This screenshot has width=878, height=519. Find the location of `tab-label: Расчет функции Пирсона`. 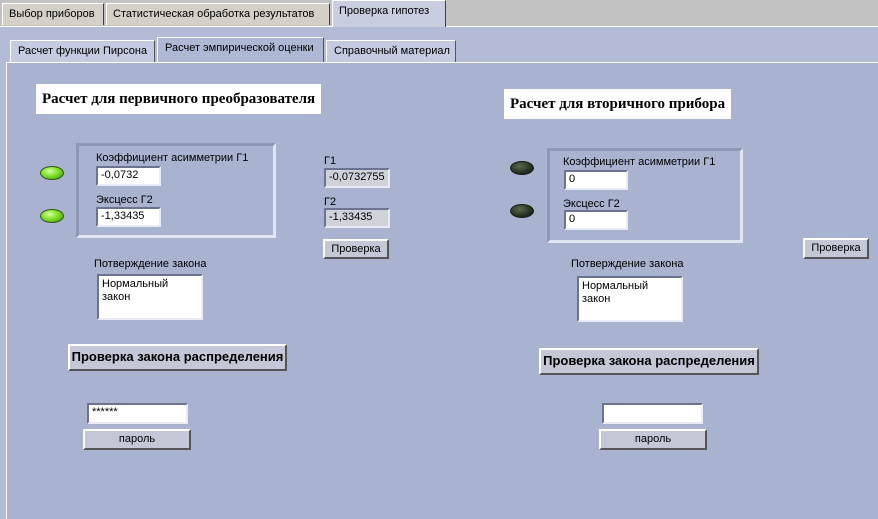

tab-label: Расчет функции Пирсона is located at coordinates (83, 51).